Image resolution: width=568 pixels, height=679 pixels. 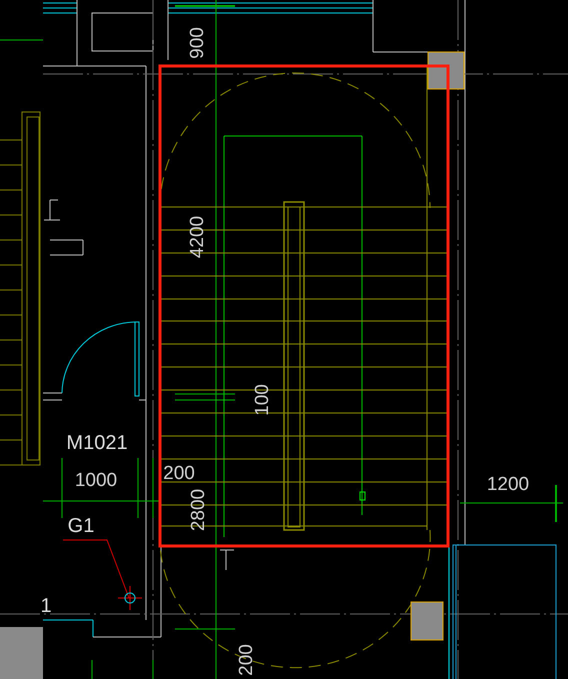 I want to click on dimension-text: 2800, so click(x=198, y=510).